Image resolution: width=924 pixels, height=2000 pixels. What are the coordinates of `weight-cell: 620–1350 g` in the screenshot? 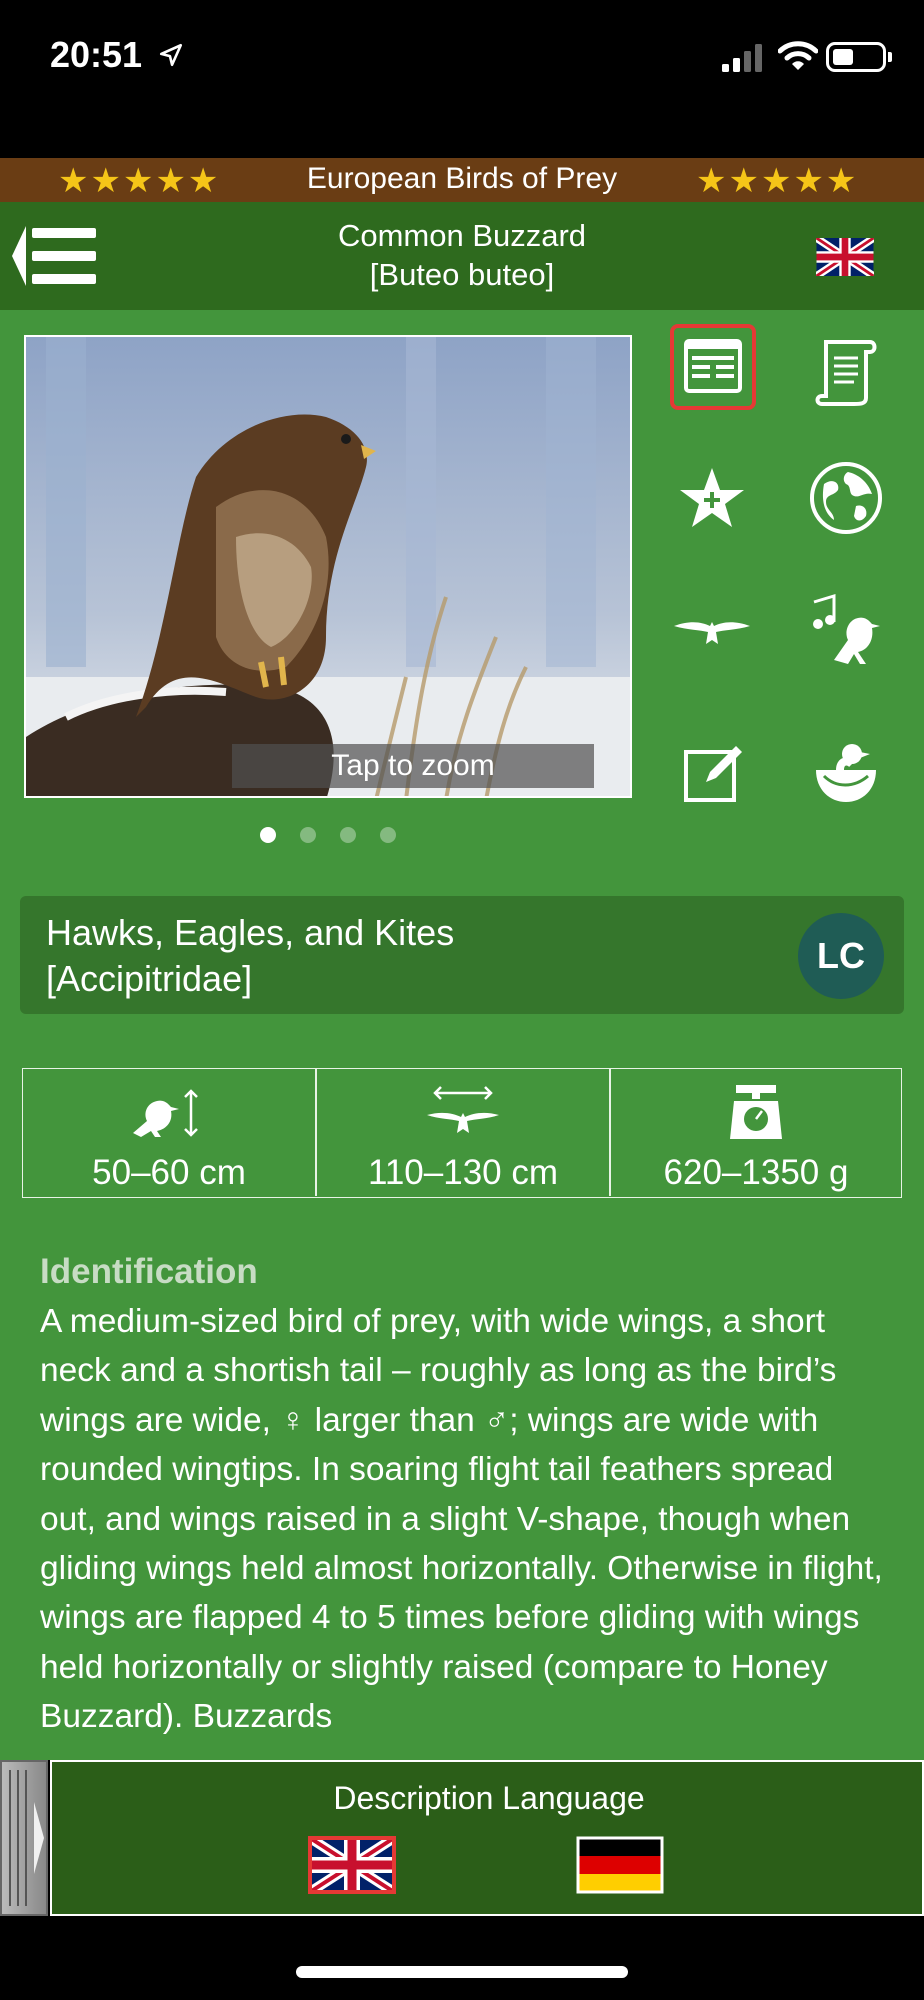 It's located at (756, 1132).